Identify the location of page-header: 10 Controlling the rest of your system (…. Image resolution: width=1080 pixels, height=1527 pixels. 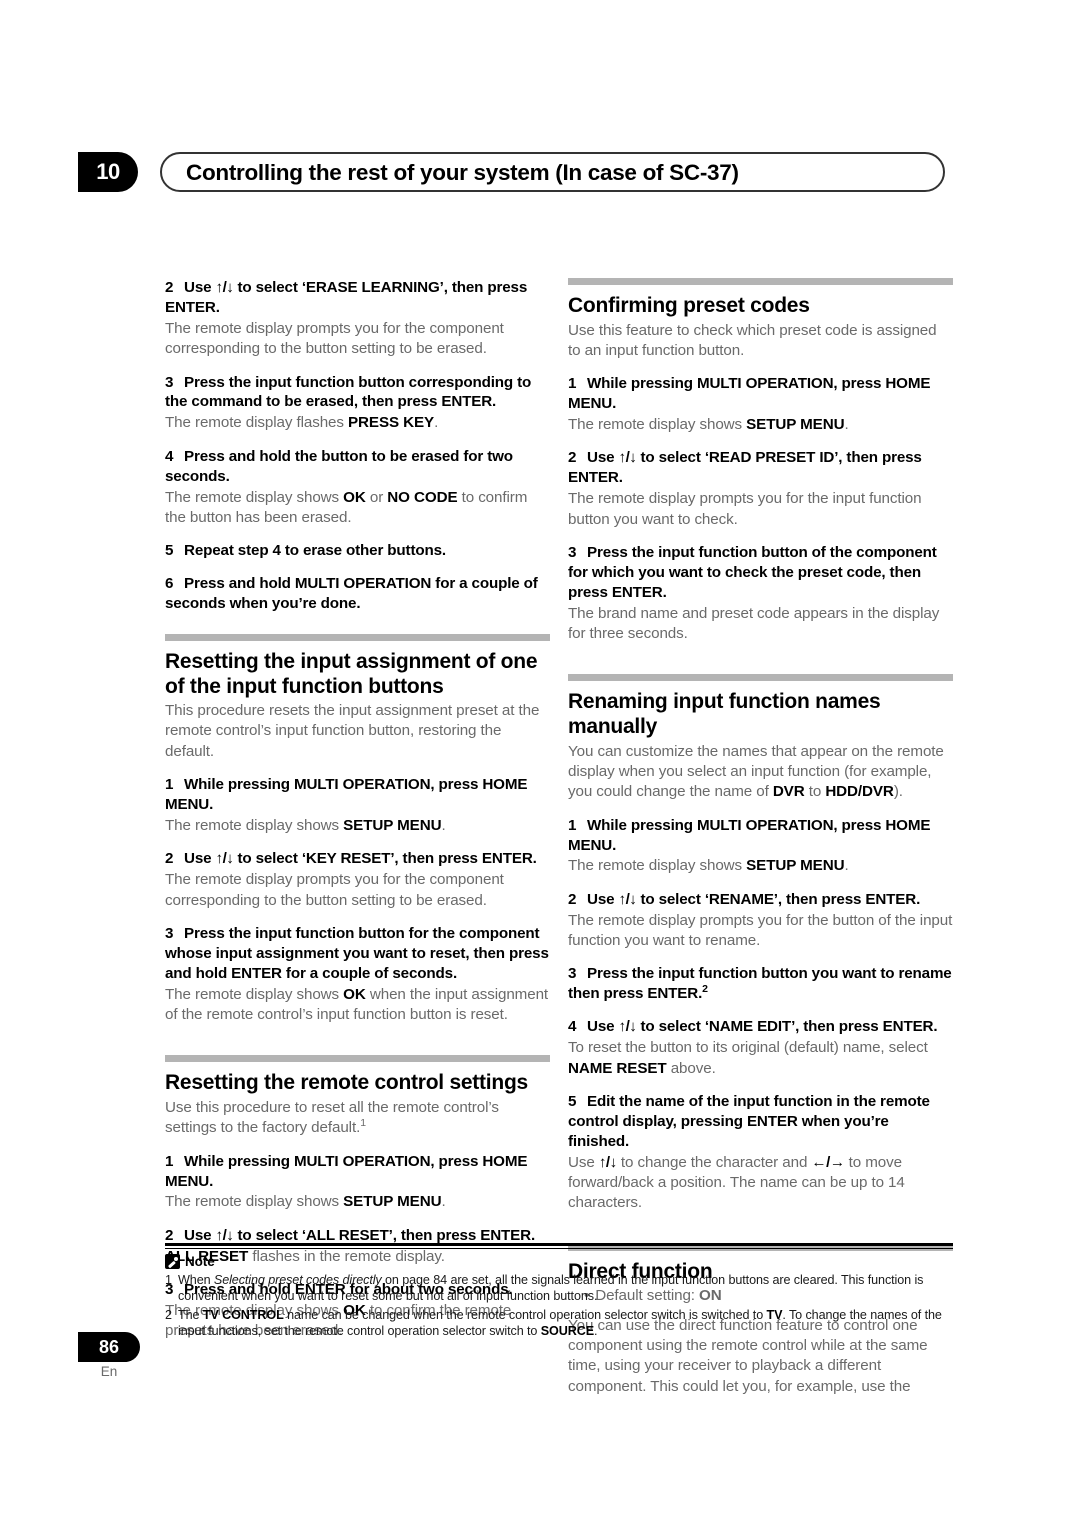
(540, 174).